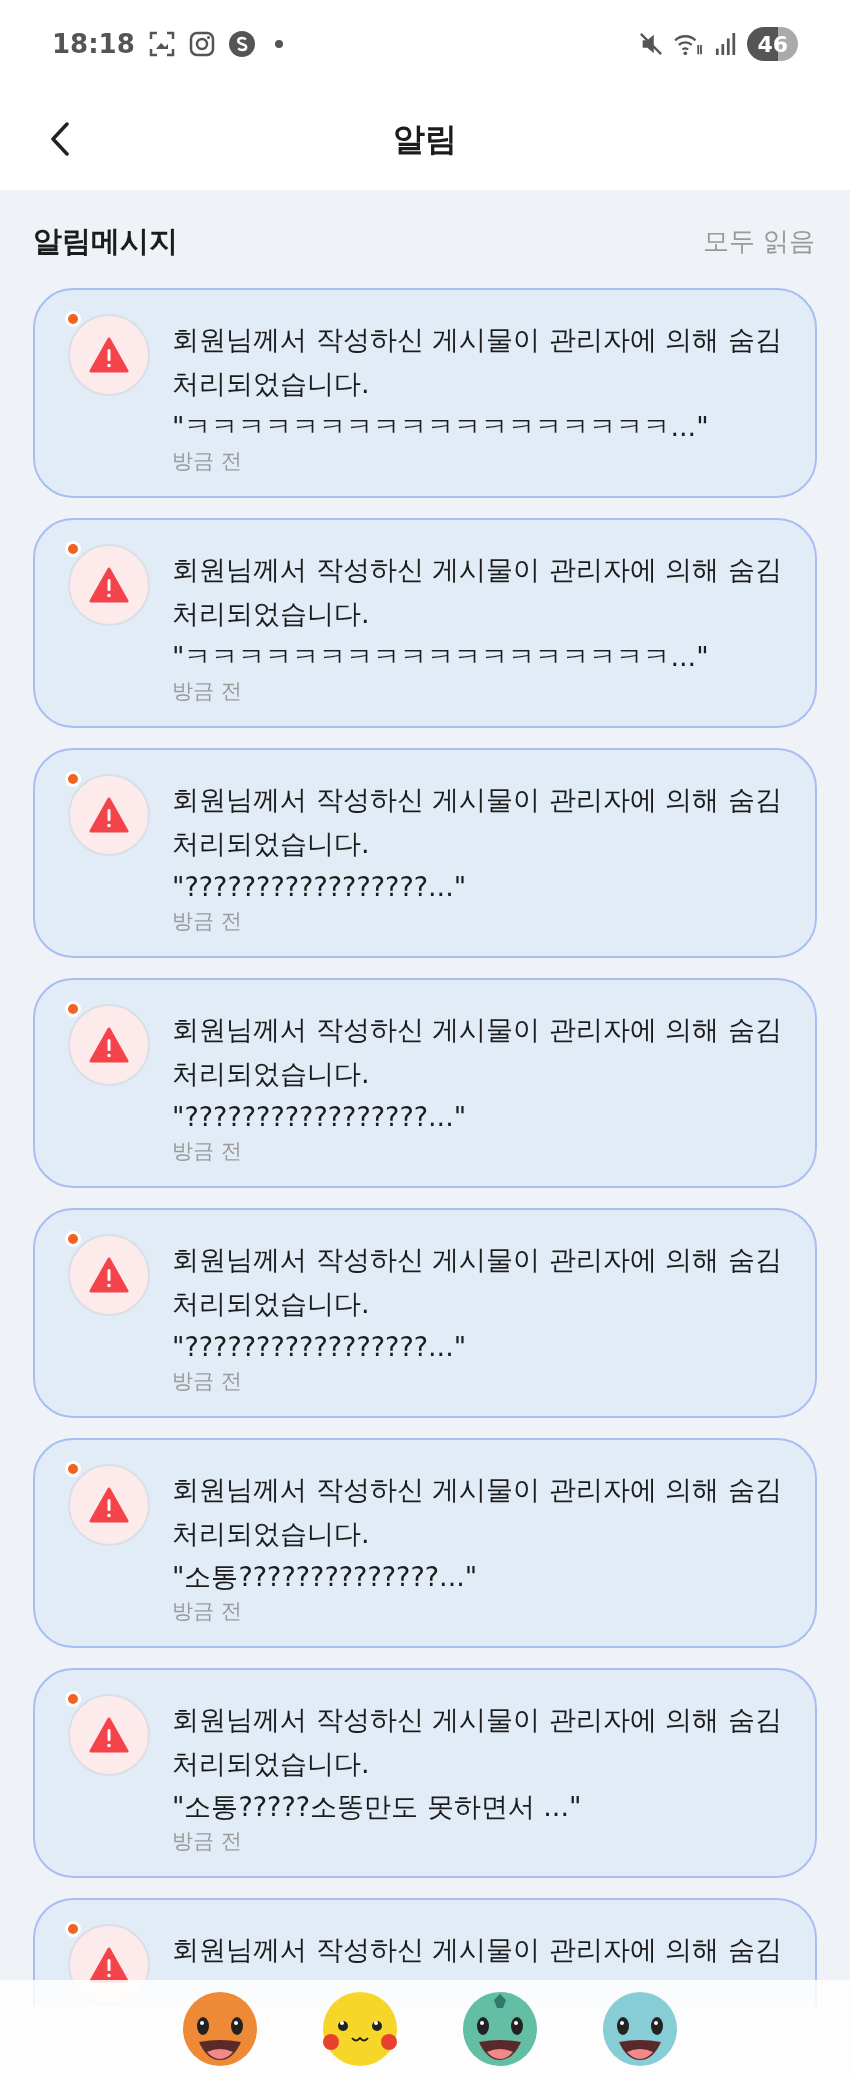  Describe the element at coordinates (425, 139) in the screenshot. I see `page-title: 알림` at that location.